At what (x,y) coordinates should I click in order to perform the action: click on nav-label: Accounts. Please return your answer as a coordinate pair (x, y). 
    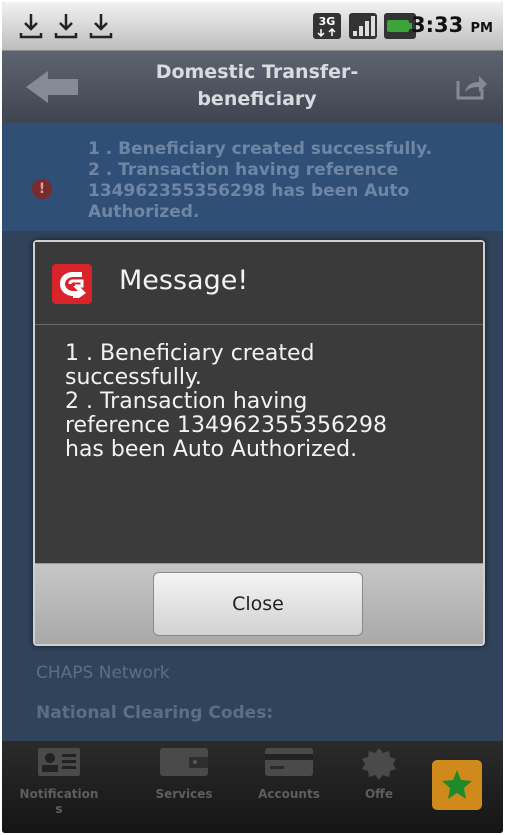
    Looking at the image, I should click on (289, 794).